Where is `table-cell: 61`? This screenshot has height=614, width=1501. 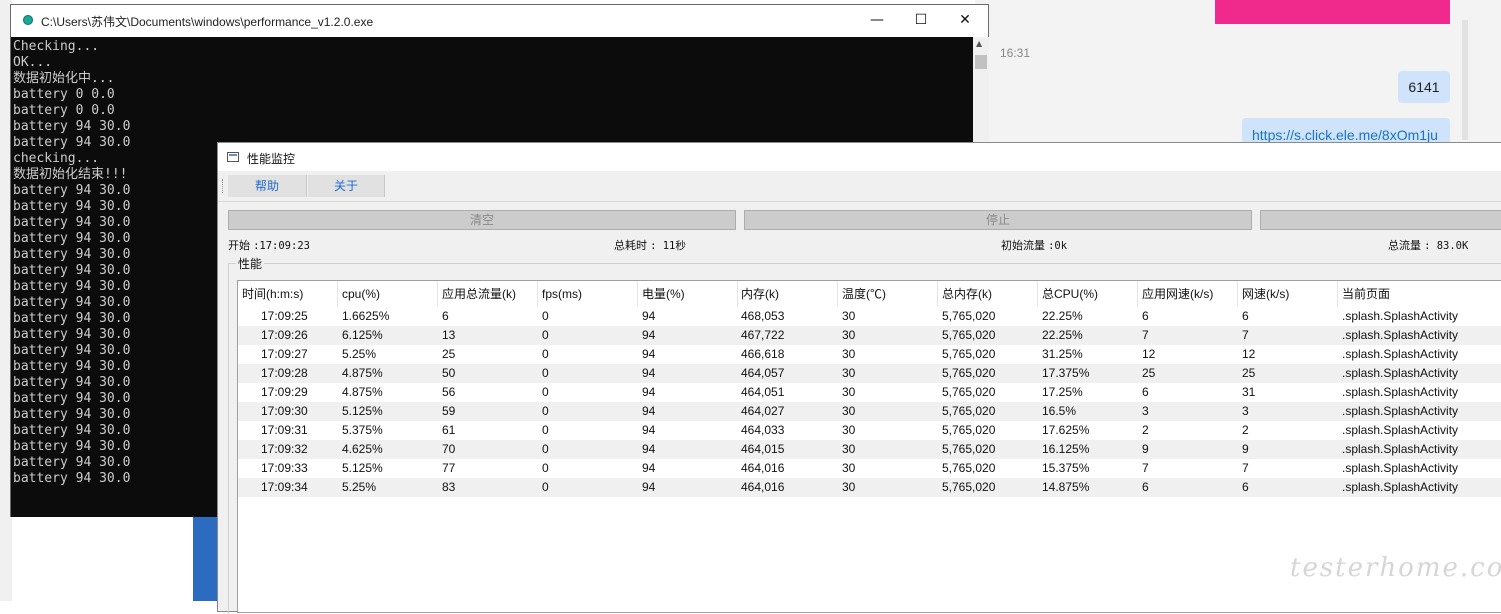 table-cell: 61 is located at coordinates (449, 430).